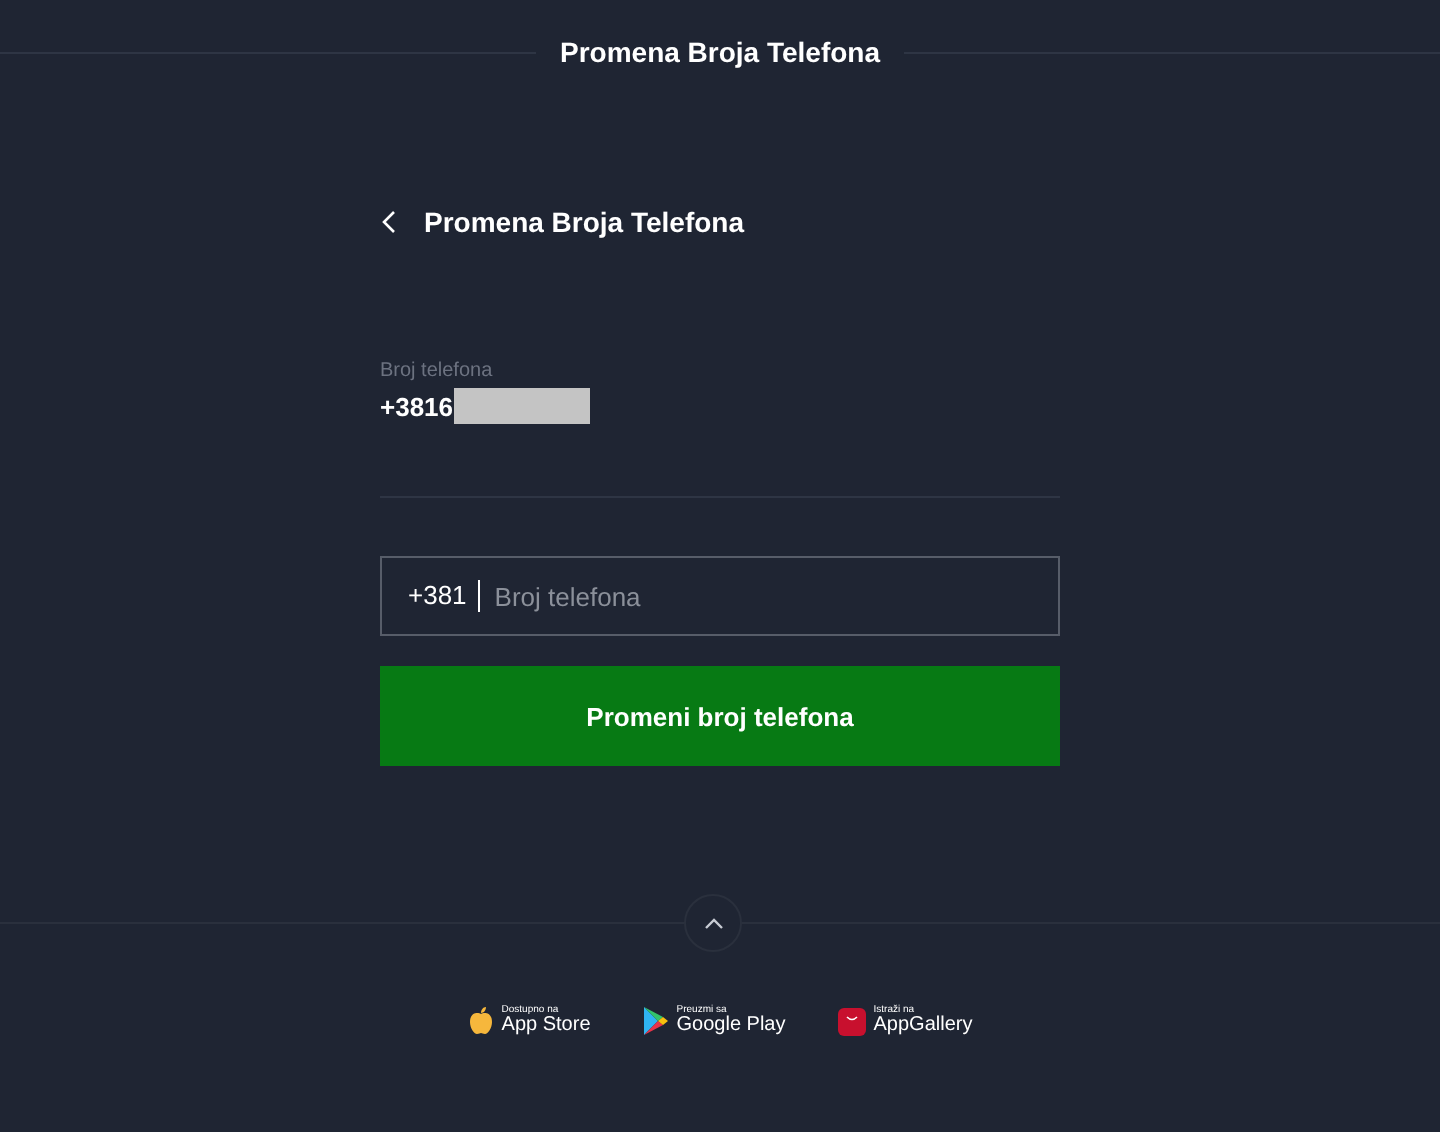 The width and height of the screenshot is (1440, 1132). What do you see at coordinates (769, 596) in the screenshot?
I see `phone-input-field: Broj telefona` at bounding box center [769, 596].